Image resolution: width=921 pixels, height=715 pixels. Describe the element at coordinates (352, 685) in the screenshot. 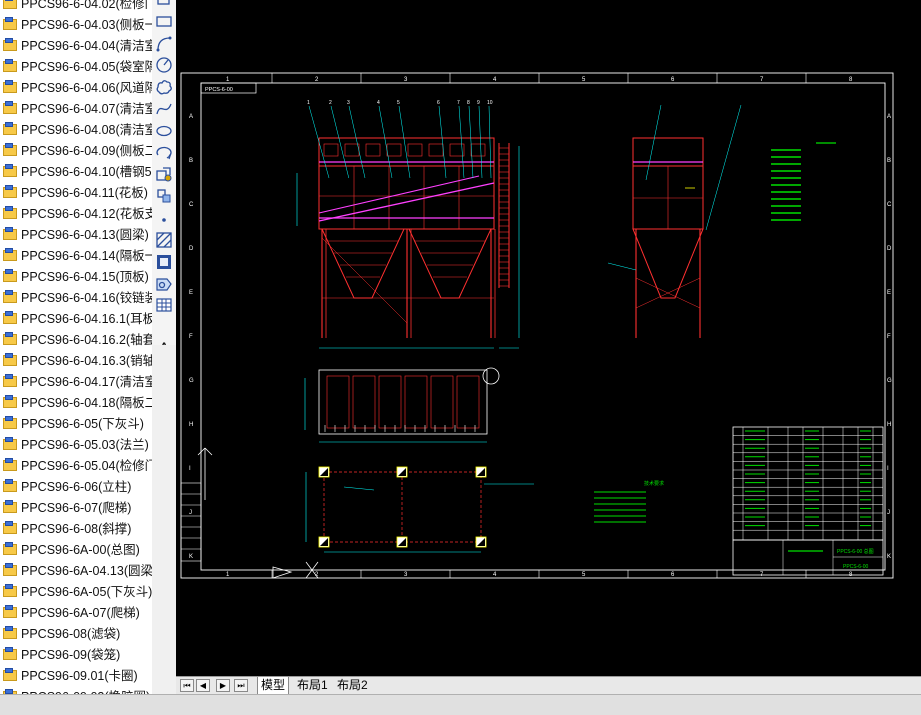

I see `tab-layout2: 布局2` at that location.